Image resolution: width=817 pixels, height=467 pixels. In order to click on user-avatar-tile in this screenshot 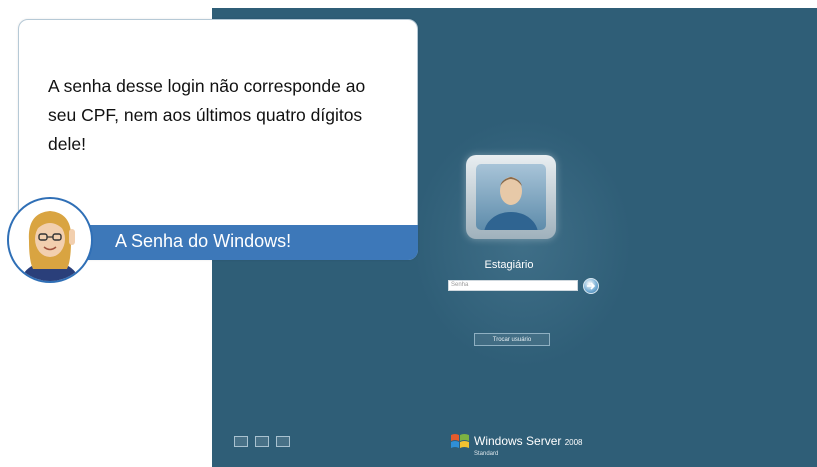, I will do `click(511, 197)`.